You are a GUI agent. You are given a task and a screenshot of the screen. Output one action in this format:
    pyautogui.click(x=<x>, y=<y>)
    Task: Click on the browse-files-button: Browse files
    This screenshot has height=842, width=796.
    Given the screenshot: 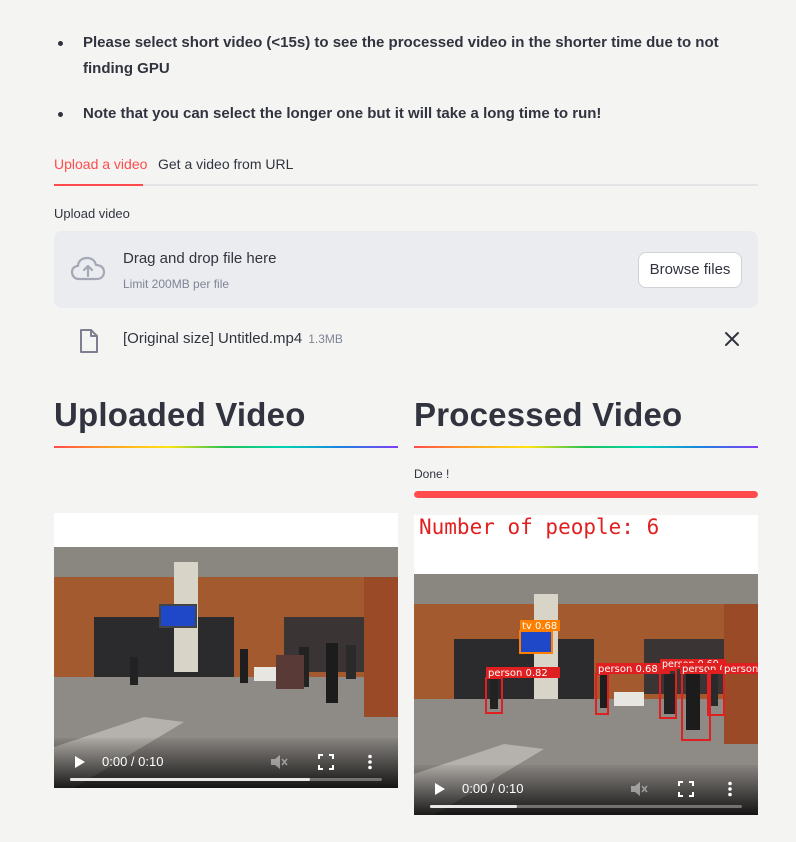 What is the action you would take?
    pyautogui.click(x=690, y=270)
    